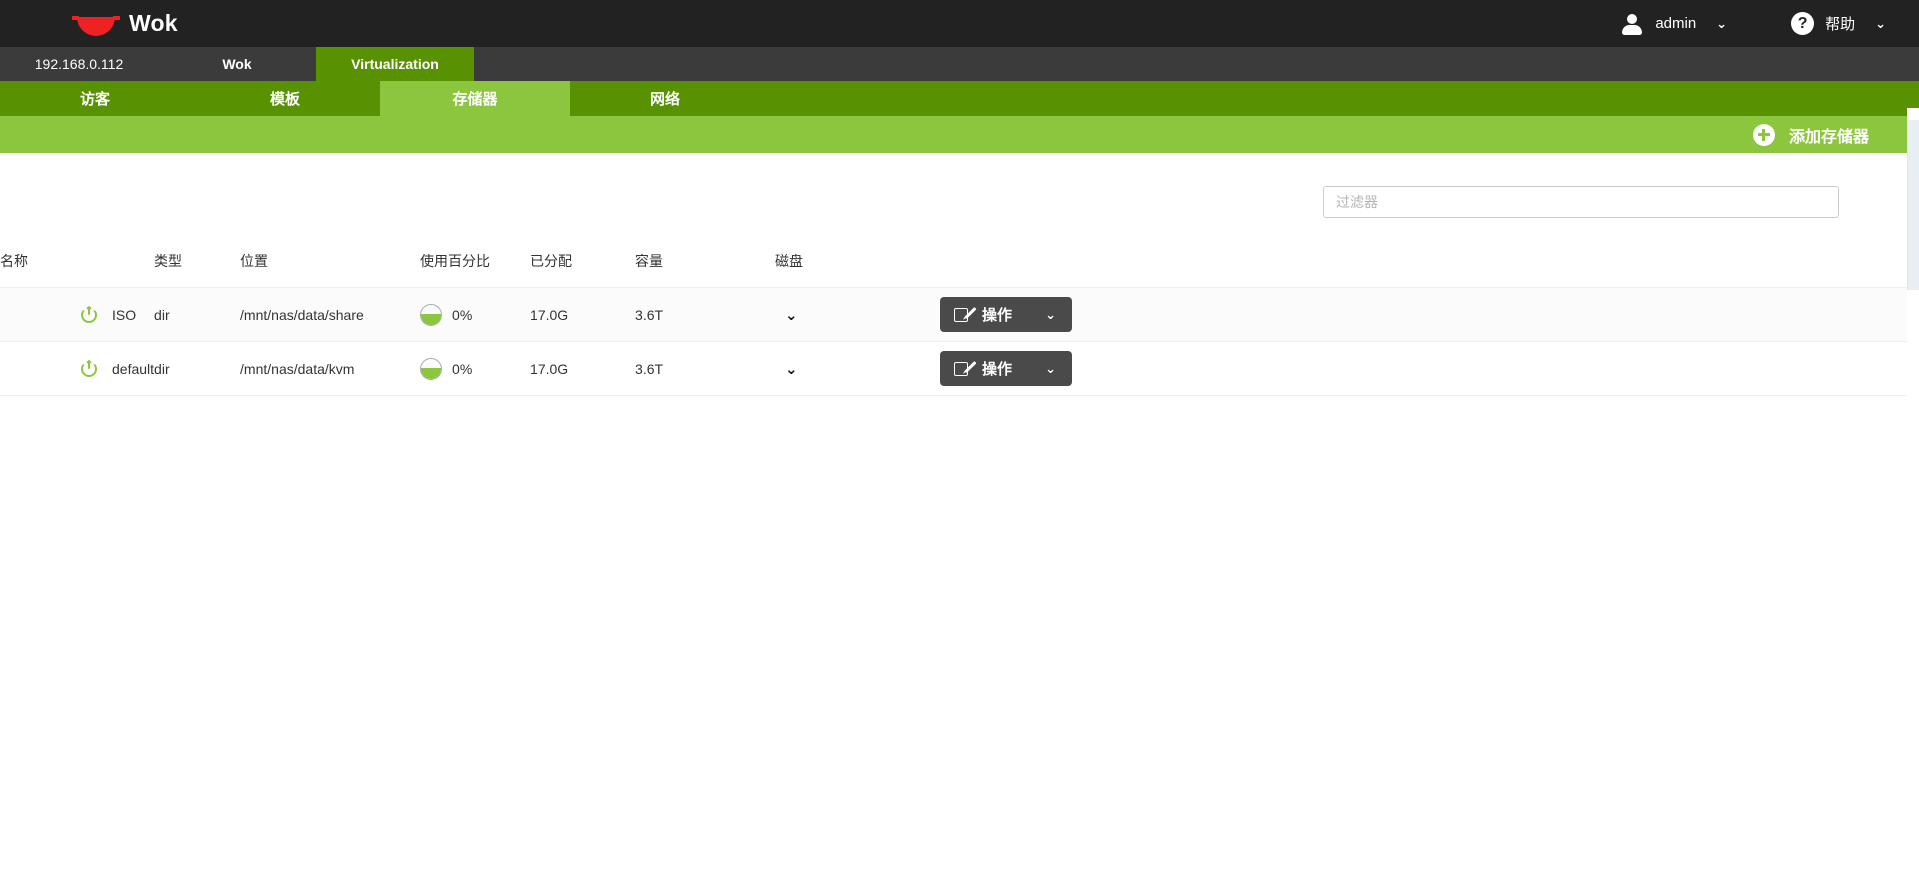 The image size is (1919, 880). I want to click on add-storage-label: 添加存储器, so click(1828, 137).